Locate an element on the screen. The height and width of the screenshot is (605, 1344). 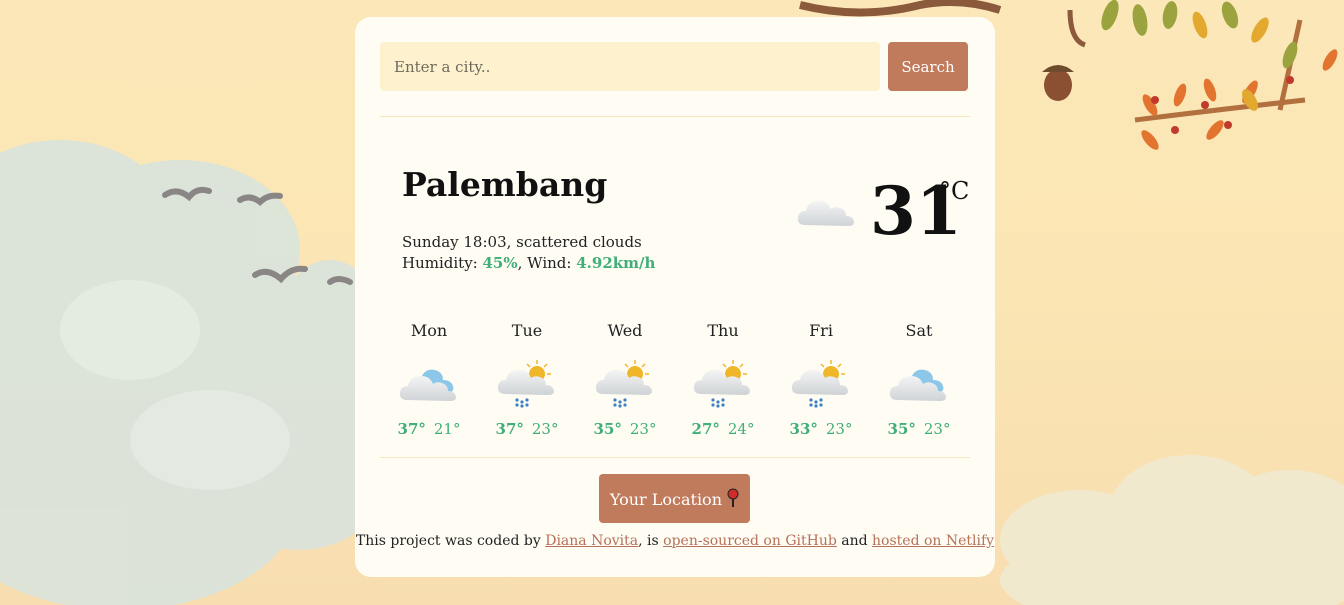
forecast-day-name: Fri is located at coordinates (821, 330).